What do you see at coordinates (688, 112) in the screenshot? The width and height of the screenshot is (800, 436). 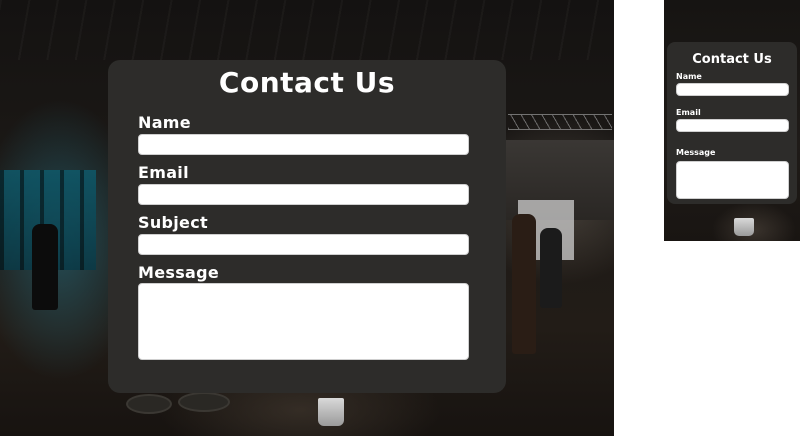 I see `mobile-email-label: Email` at bounding box center [688, 112].